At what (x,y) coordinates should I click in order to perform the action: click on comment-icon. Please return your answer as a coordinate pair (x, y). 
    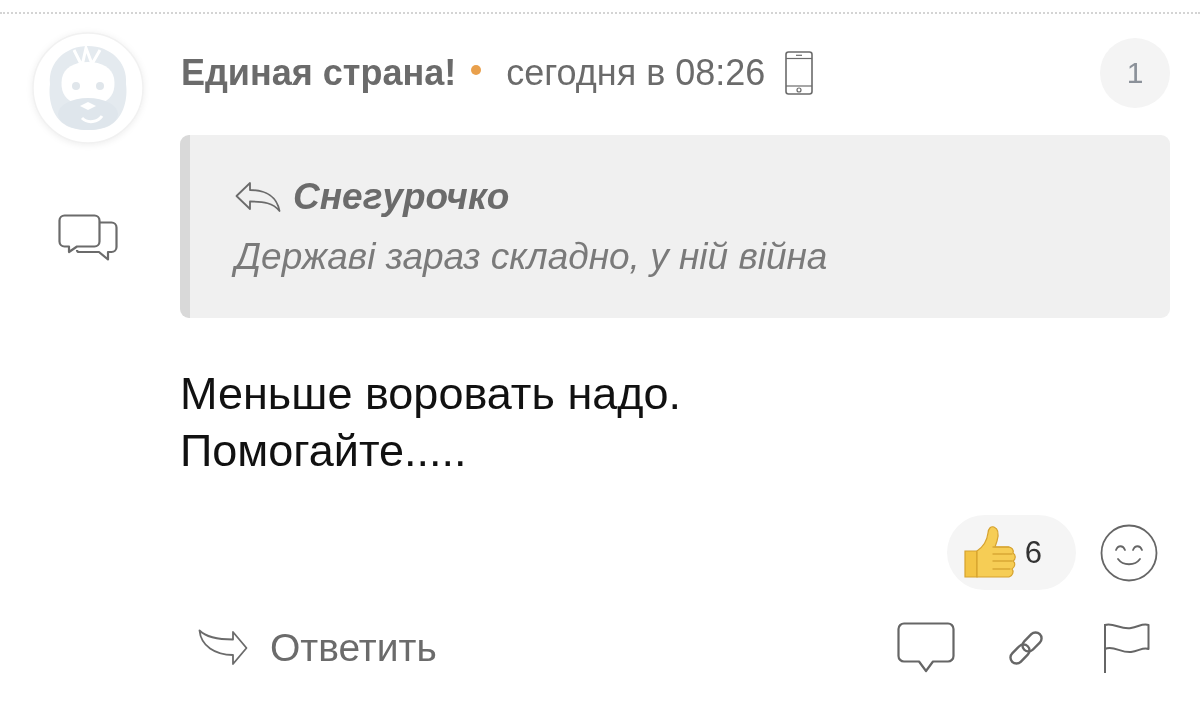
    Looking at the image, I should click on (926, 647).